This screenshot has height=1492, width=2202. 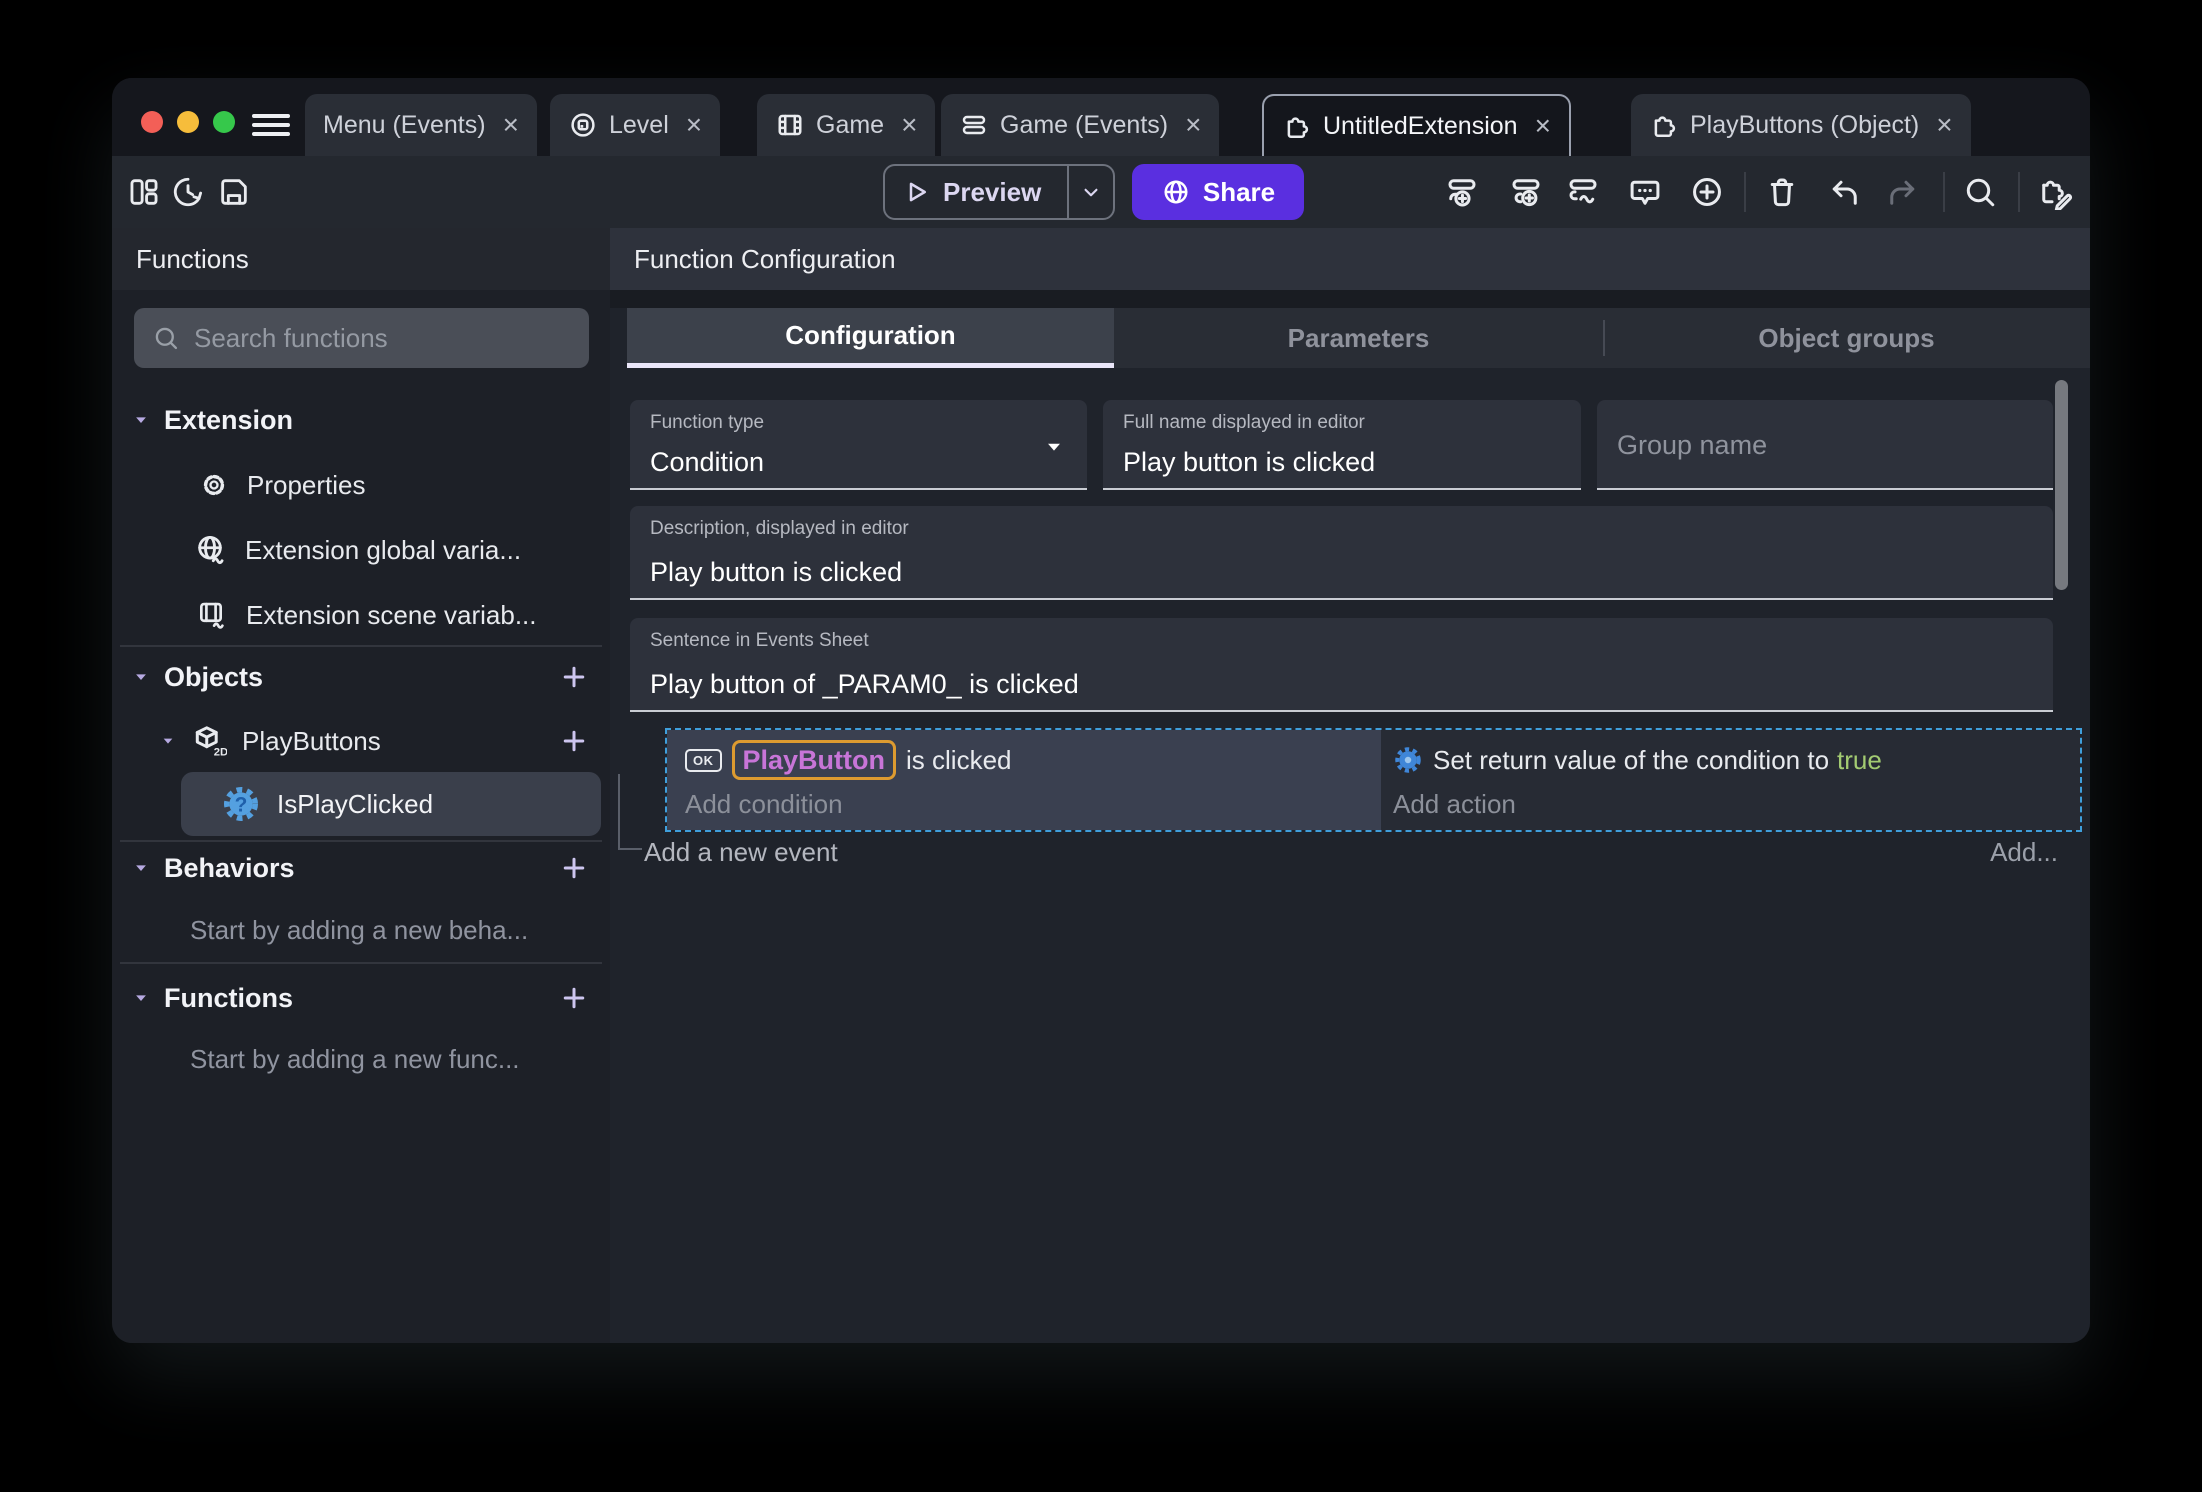 What do you see at coordinates (1358, 338) in the screenshot?
I see `tab-parameters: Parameters` at bounding box center [1358, 338].